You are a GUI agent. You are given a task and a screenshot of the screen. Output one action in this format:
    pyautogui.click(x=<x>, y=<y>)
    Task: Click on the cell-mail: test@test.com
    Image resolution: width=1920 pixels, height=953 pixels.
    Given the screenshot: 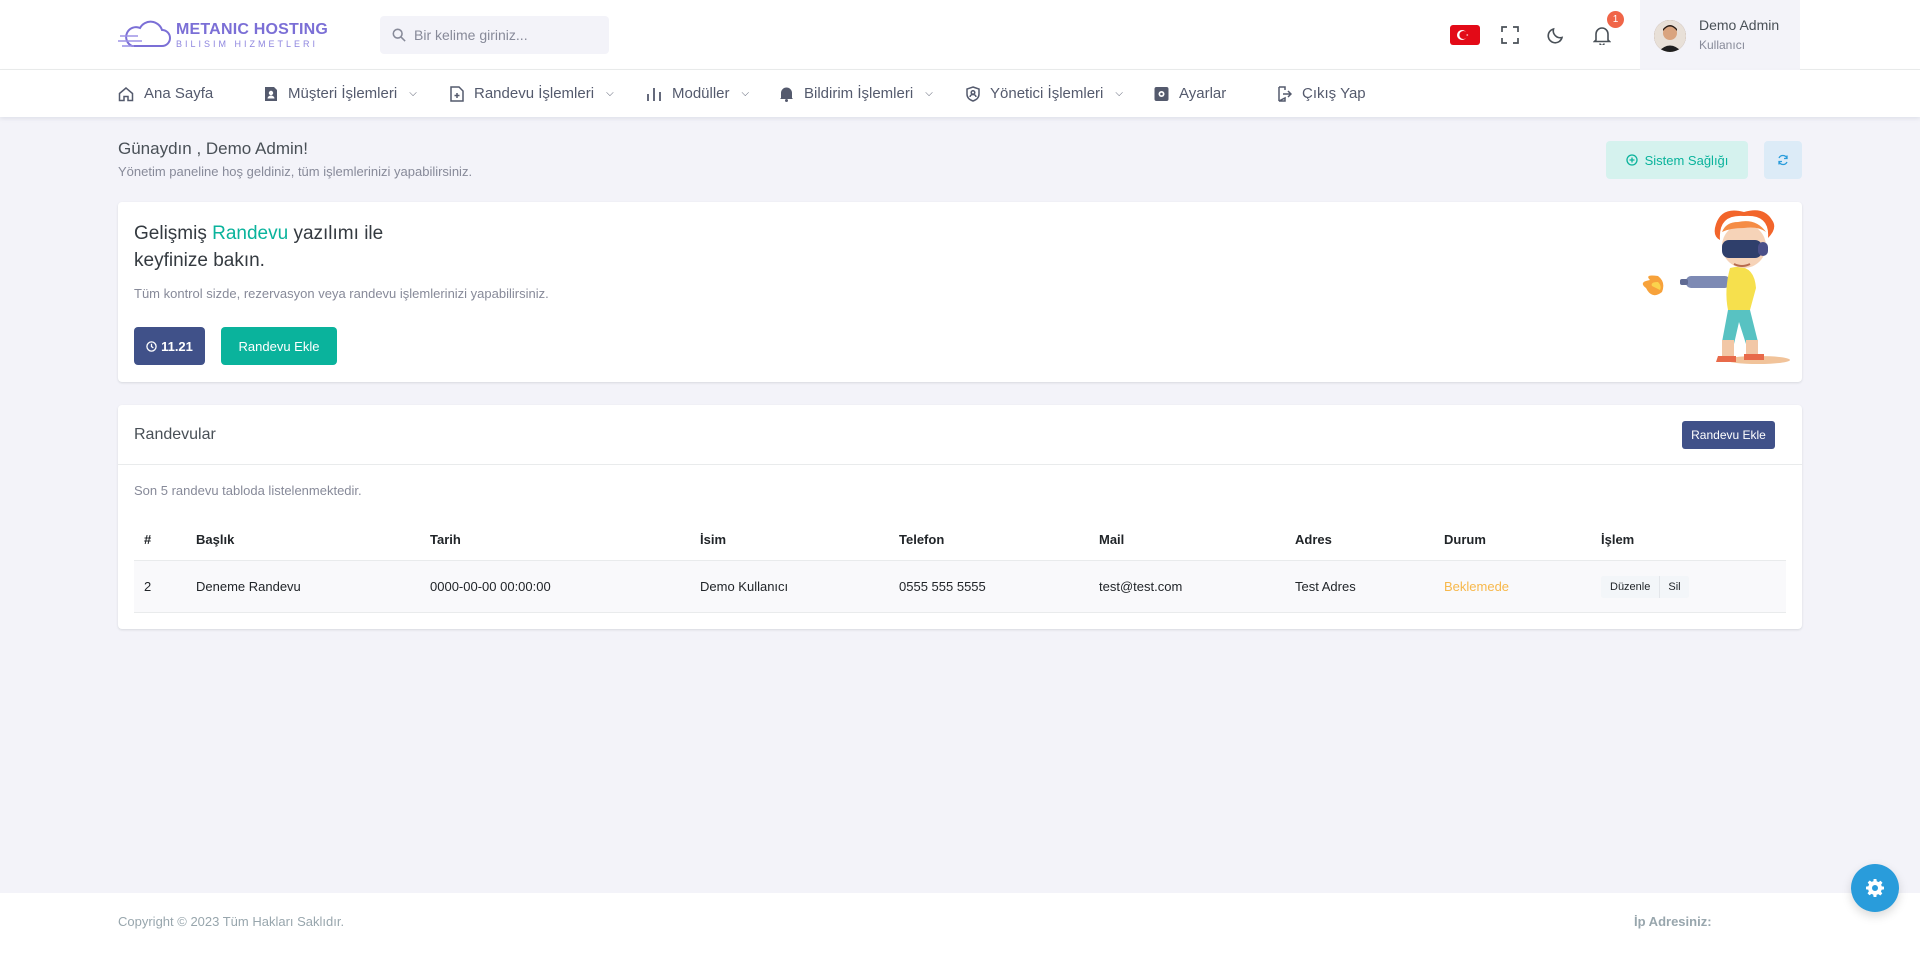 What is the action you would take?
    pyautogui.click(x=1141, y=586)
    